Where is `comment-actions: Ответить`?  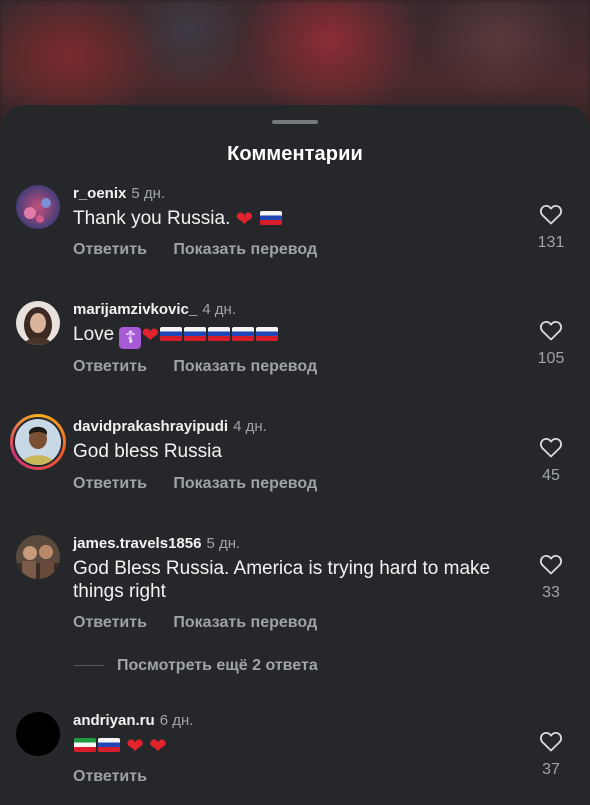
comment-actions: Ответить is located at coordinates (121, 777).